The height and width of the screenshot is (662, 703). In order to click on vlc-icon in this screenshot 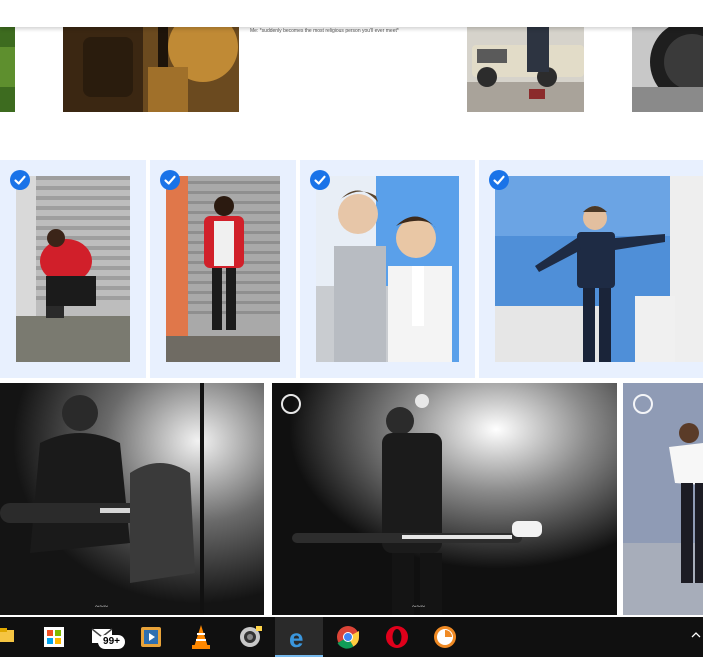, I will do `click(201, 637)`.